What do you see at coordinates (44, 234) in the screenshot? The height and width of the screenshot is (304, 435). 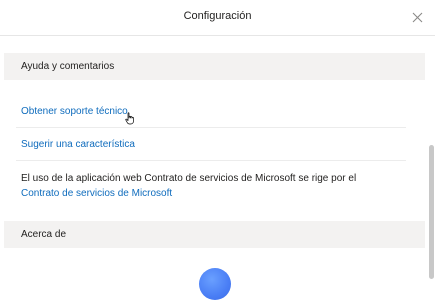 I see `section-title-about: Acerca de` at bounding box center [44, 234].